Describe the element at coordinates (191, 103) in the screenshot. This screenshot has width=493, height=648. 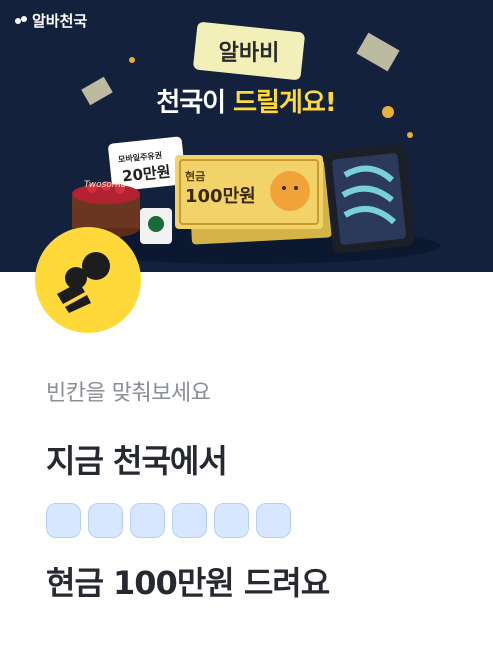
I see `headline-white: 천국이` at that location.